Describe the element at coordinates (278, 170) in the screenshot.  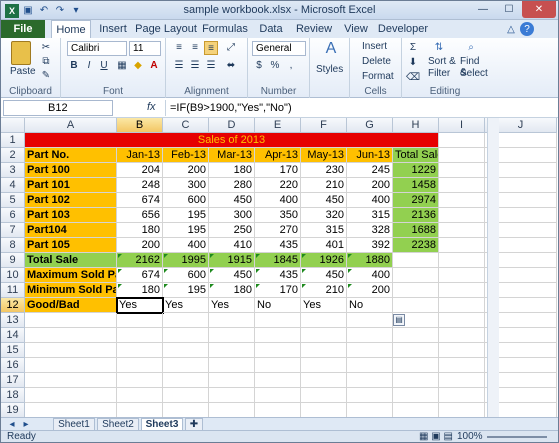
I see `table-cell: 170` at that location.